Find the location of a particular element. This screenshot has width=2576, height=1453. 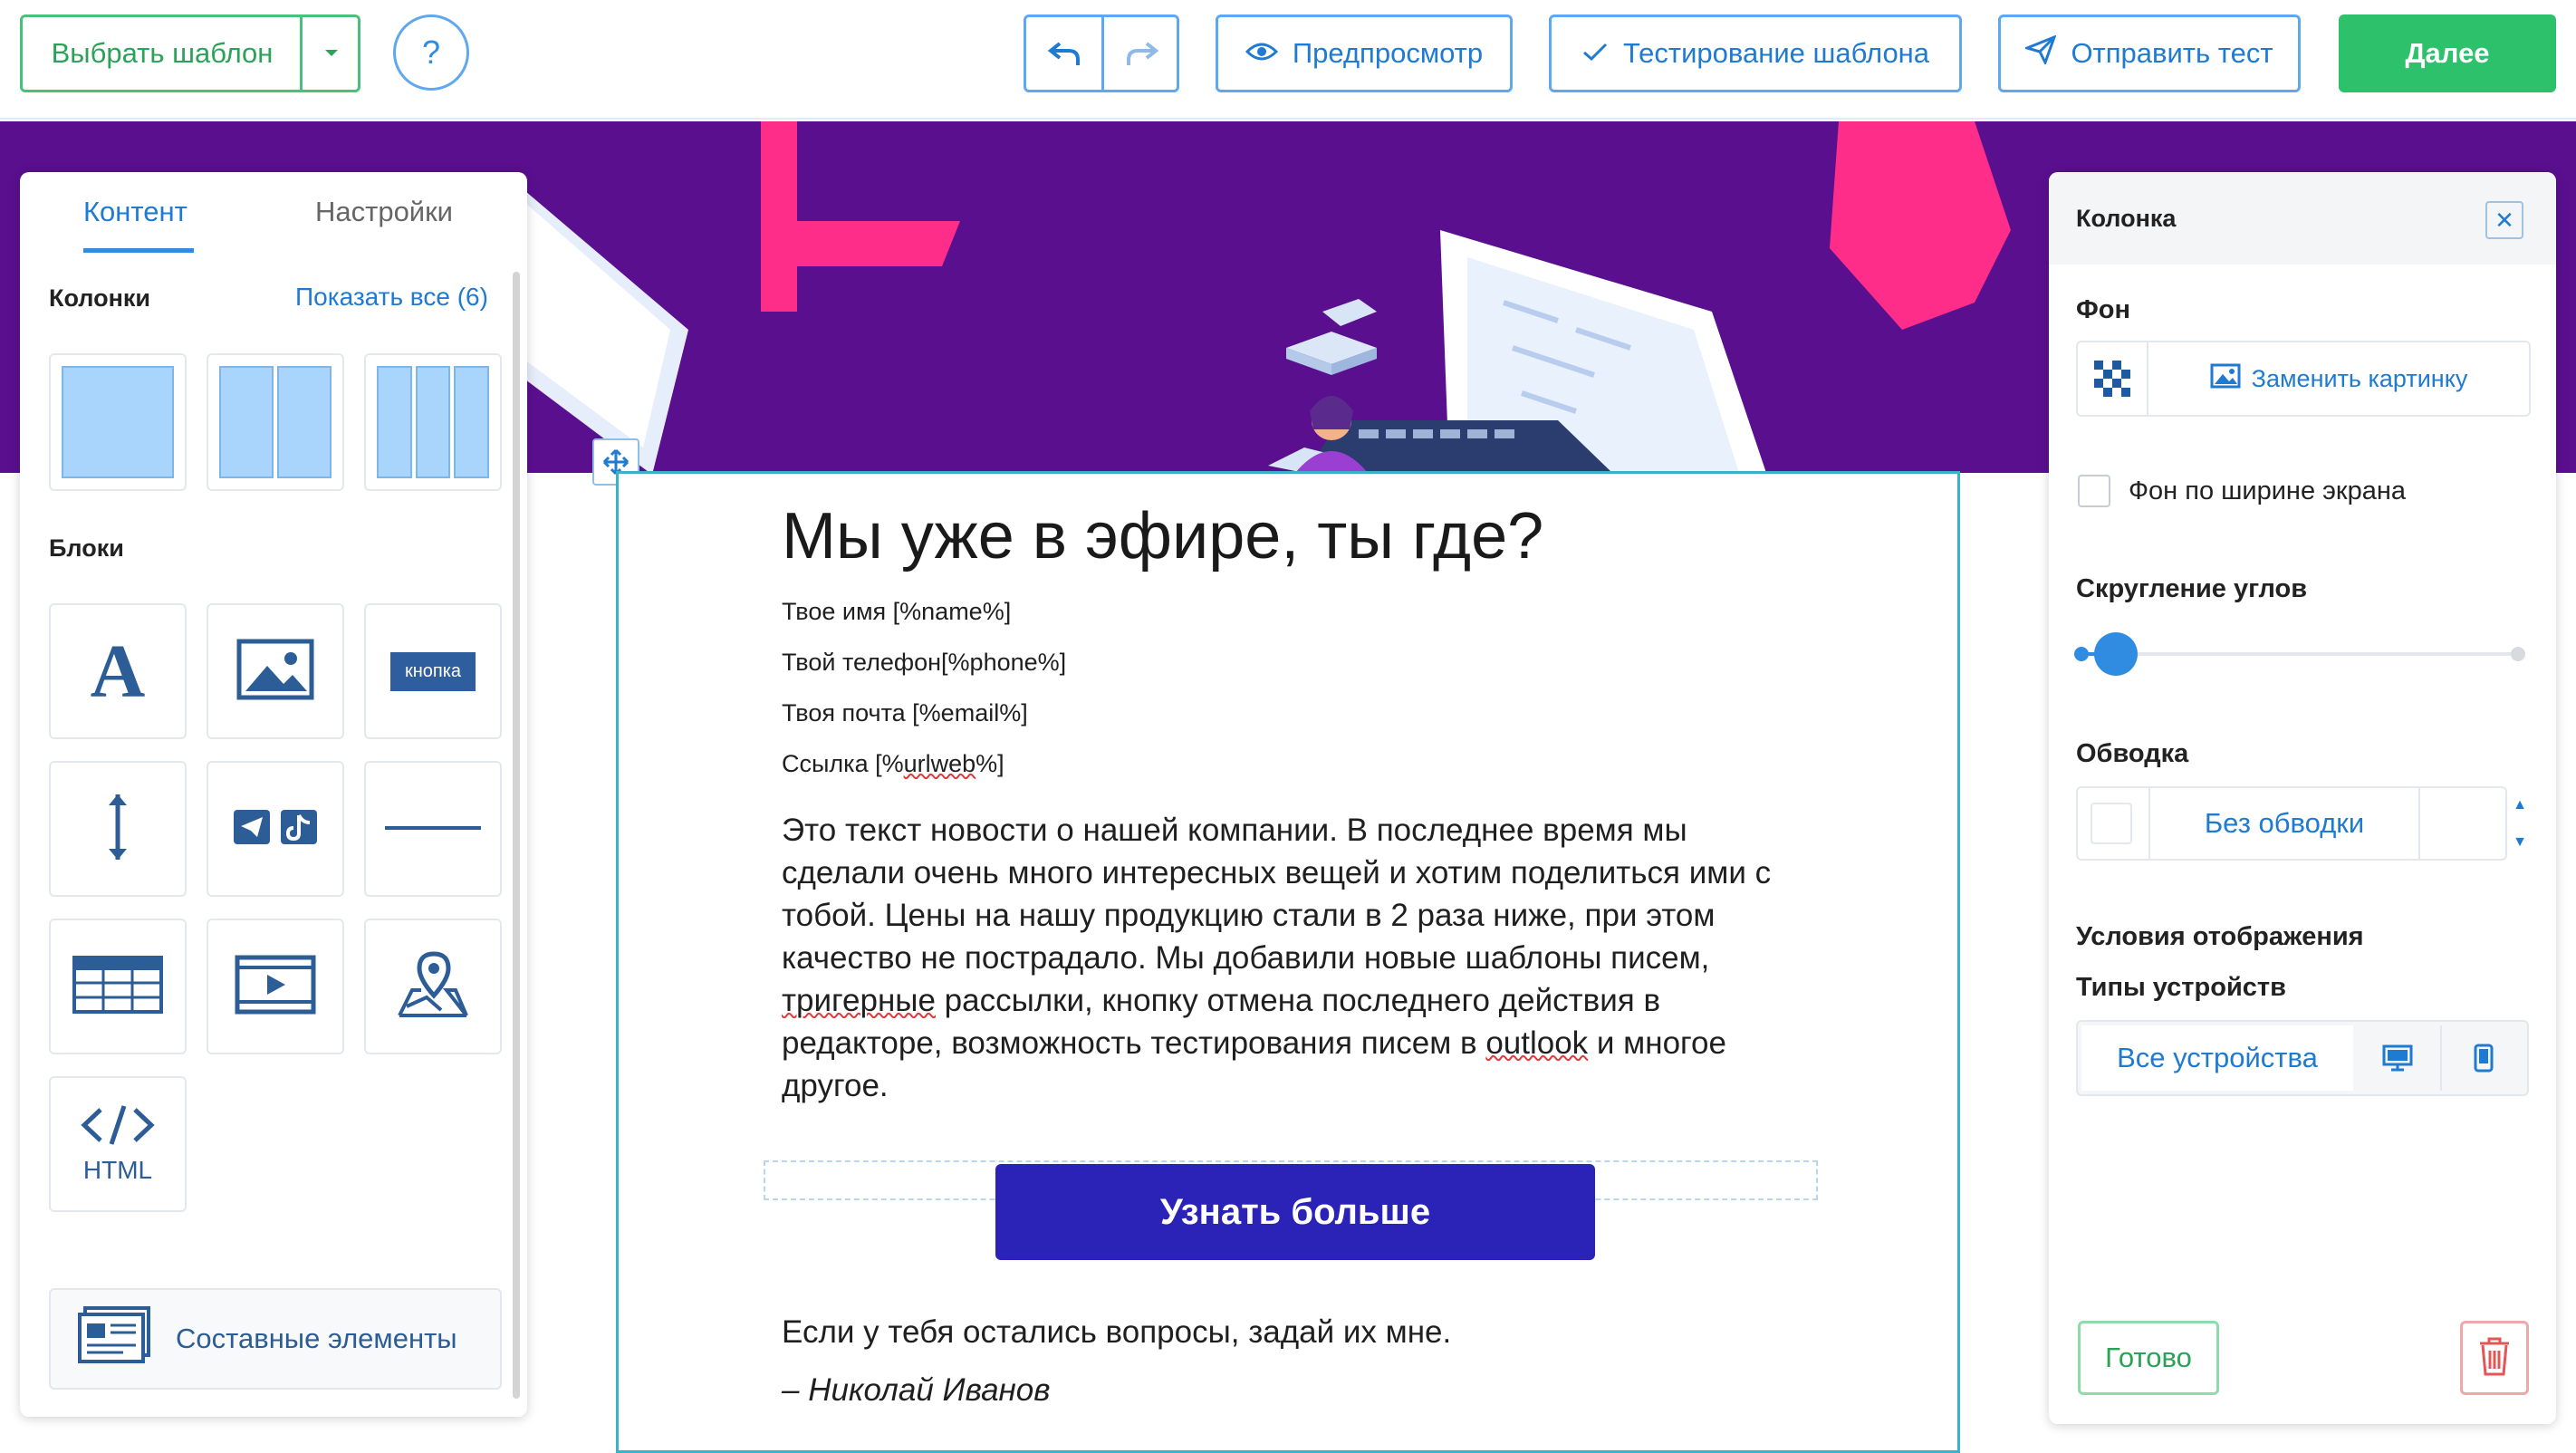

border-control: Без обводки is located at coordinates (2291, 823).